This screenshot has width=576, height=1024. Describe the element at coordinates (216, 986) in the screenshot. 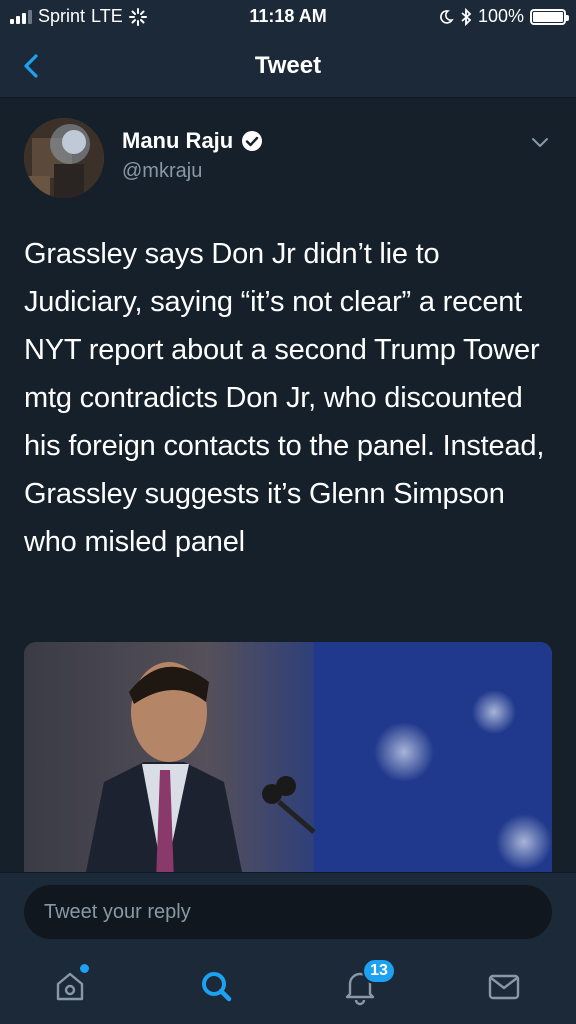

I see `search-icon` at that location.